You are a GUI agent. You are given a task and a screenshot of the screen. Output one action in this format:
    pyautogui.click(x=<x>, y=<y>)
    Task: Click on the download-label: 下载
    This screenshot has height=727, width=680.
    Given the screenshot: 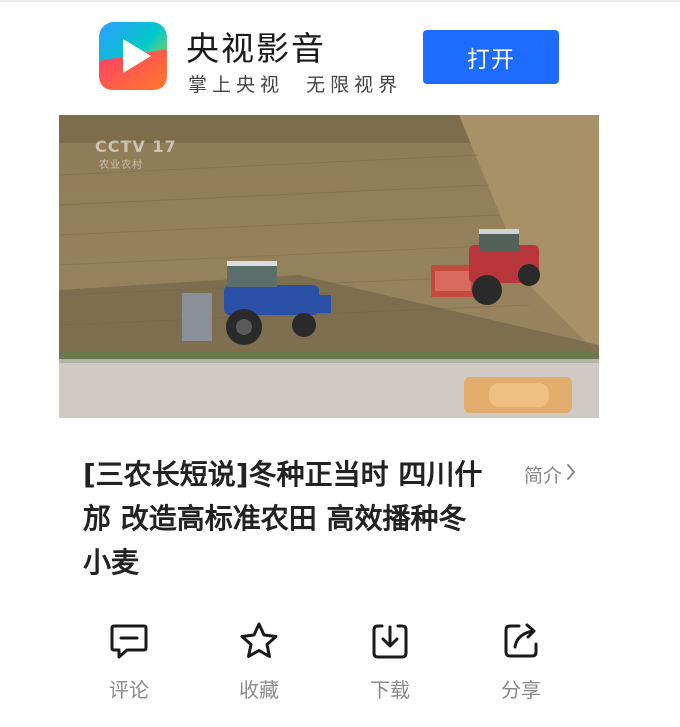 What is the action you would take?
    pyautogui.click(x=390, y=690)
    